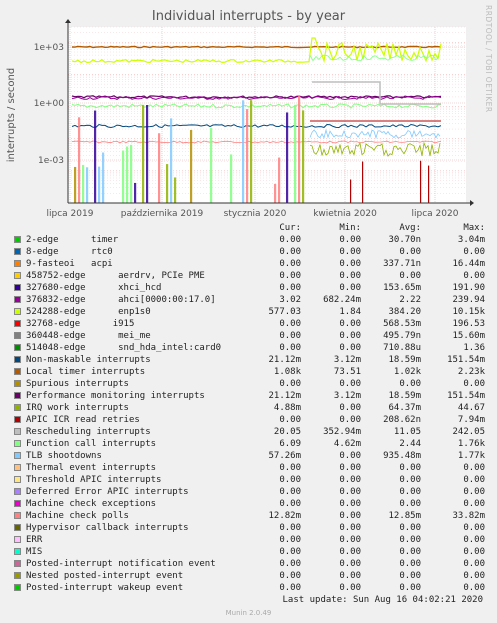  Describe the element at coordinates (471, 456) in the screenshot. I see `legend-max-value: 1.77k` at that location.